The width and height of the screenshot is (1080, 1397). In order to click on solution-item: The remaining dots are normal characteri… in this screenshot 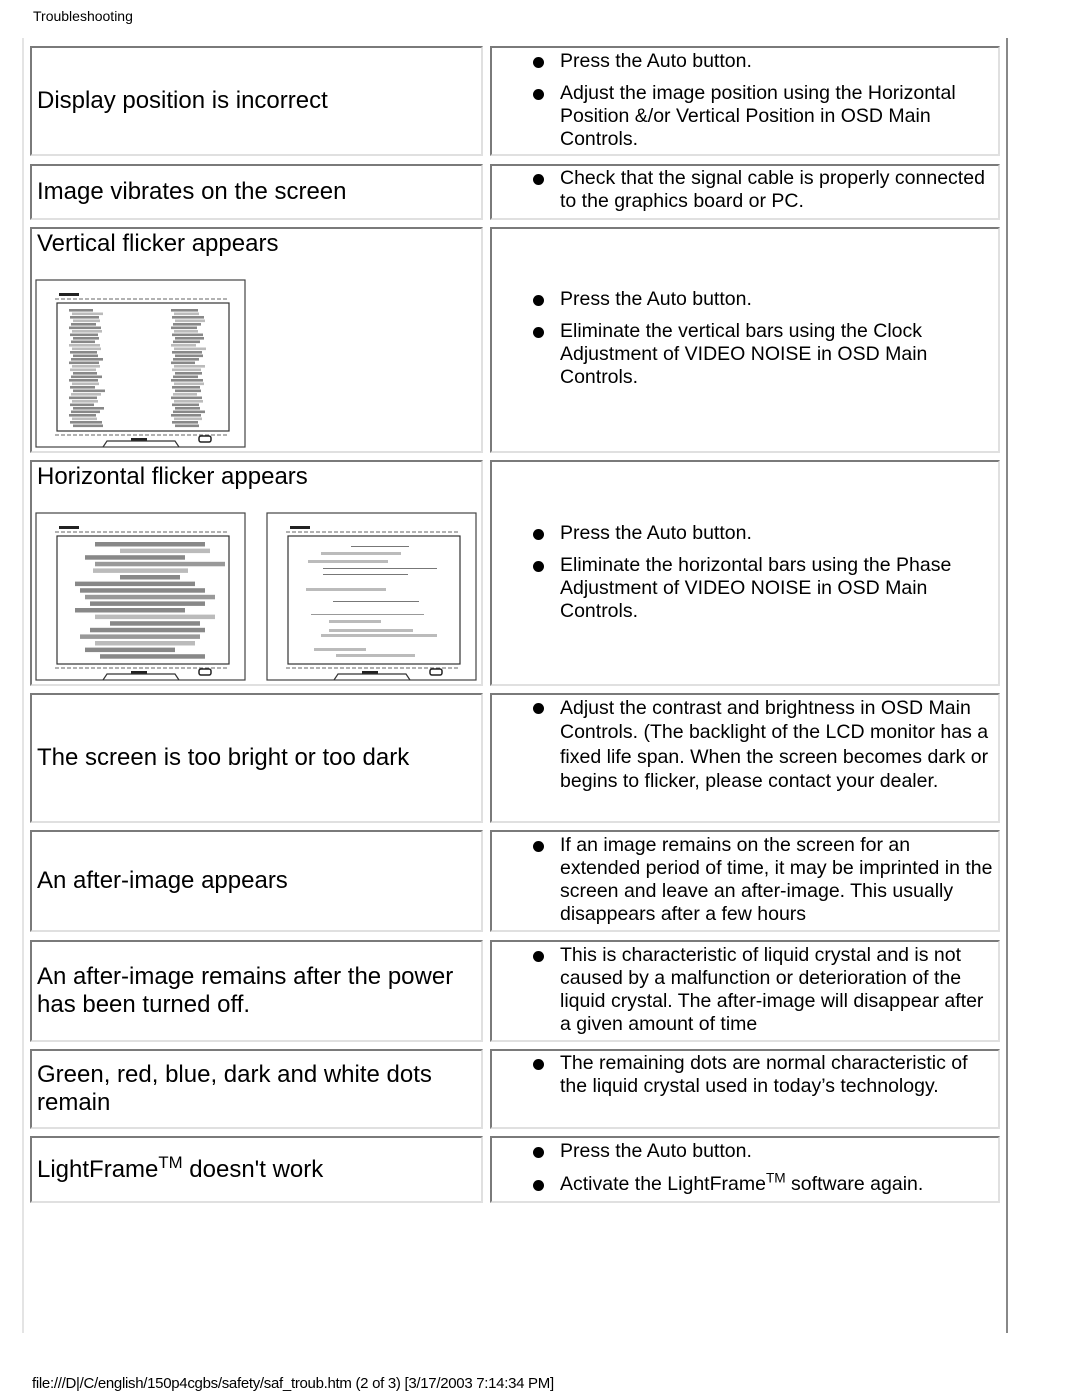, I will do `click(745, 1075)`.